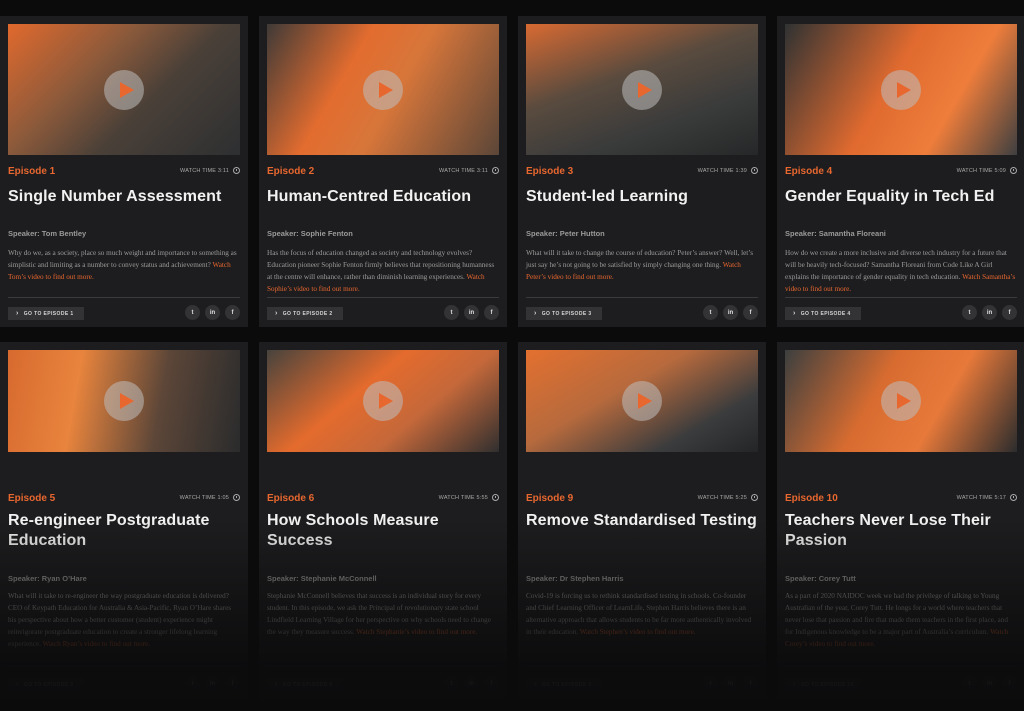 The image size is (1024, 711). Describe the element at coordinates (811, 498) in the screenshot. I see `episode-number: Episode 10` at that location.